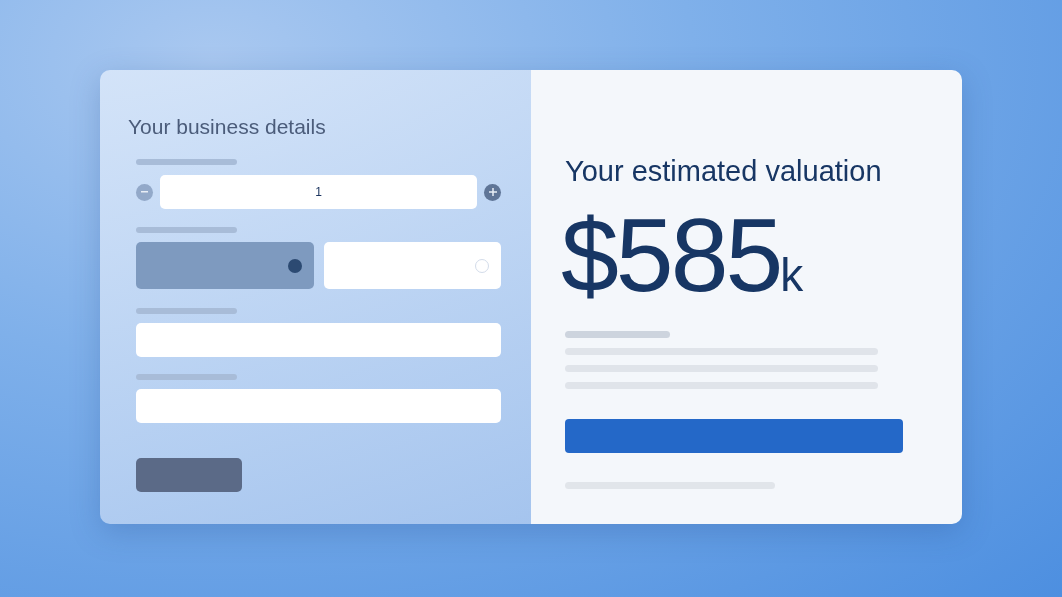  I want to click on submit-button, so click(189, 475).